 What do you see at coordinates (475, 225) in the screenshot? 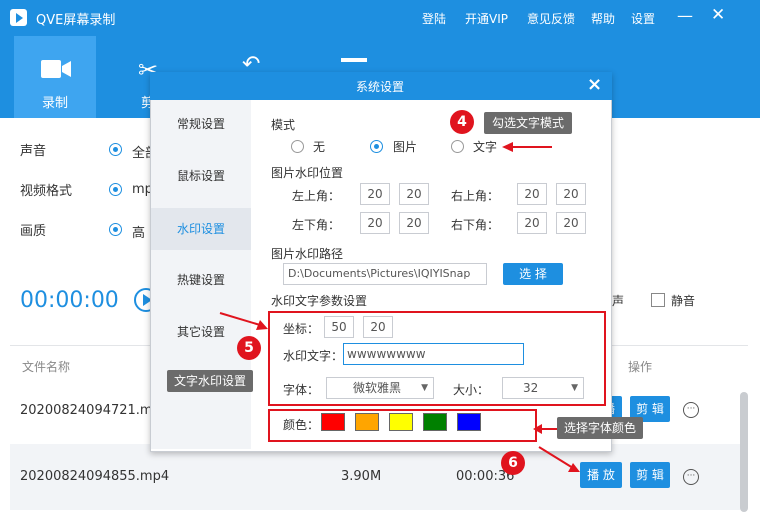
I see `bottom-right-label: 右下角：` at bounding box center [475, 225].